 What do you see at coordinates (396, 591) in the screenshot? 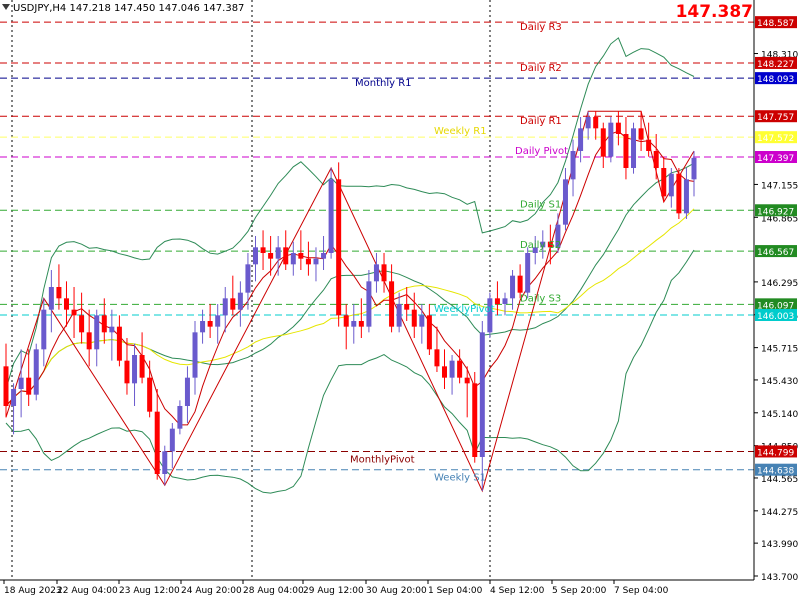
I see `time-tick-label: 30 Aug 20:00` at bounding box center [396, 591].